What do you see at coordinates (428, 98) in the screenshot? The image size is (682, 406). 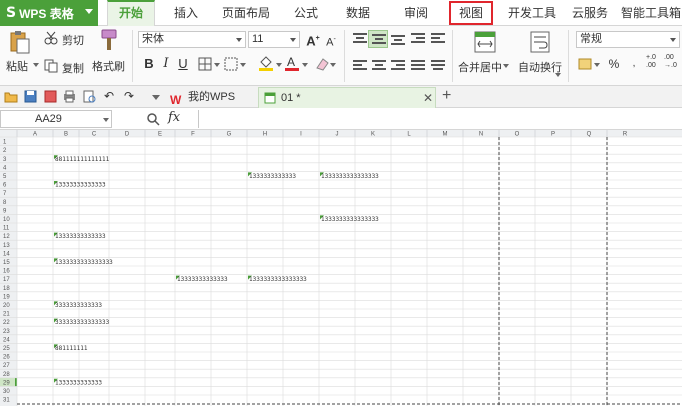 I see `close-tab-icon: ✕` at bounding box center [428, 98].